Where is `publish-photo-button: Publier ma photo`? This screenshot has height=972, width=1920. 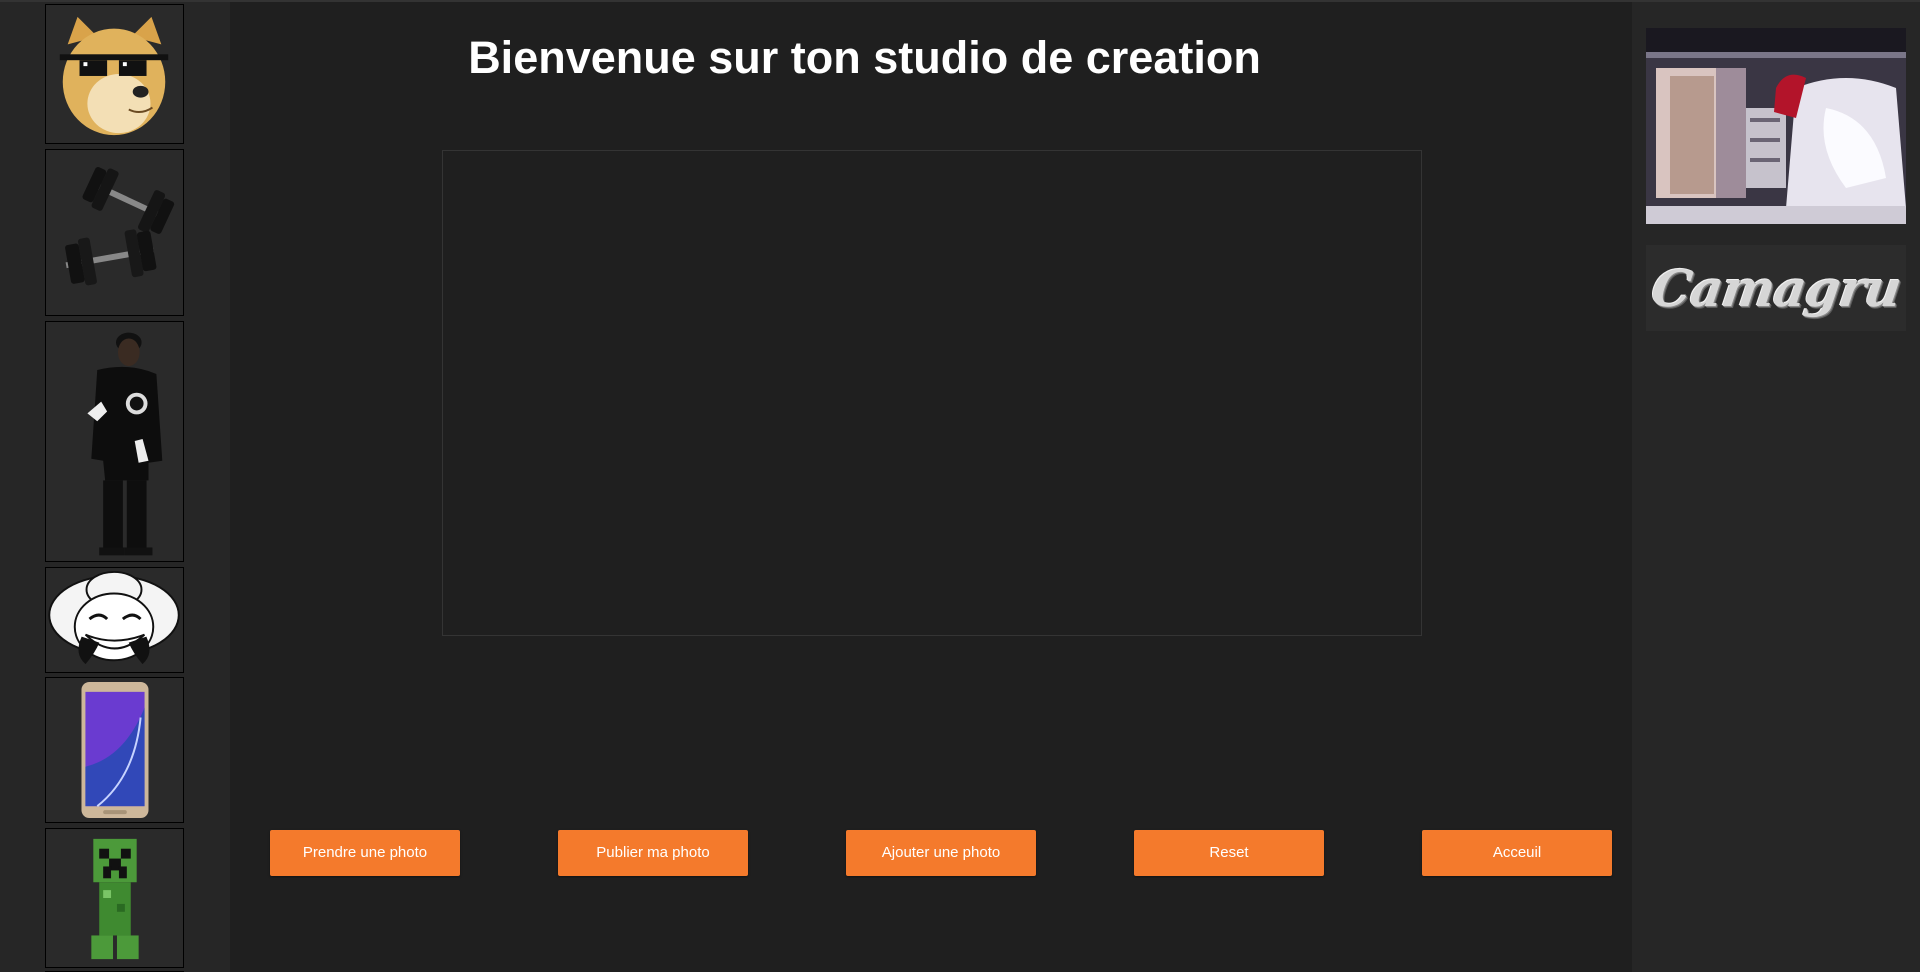 publish-photo-button: Publier ma photo is located at coordinates (653, 853).